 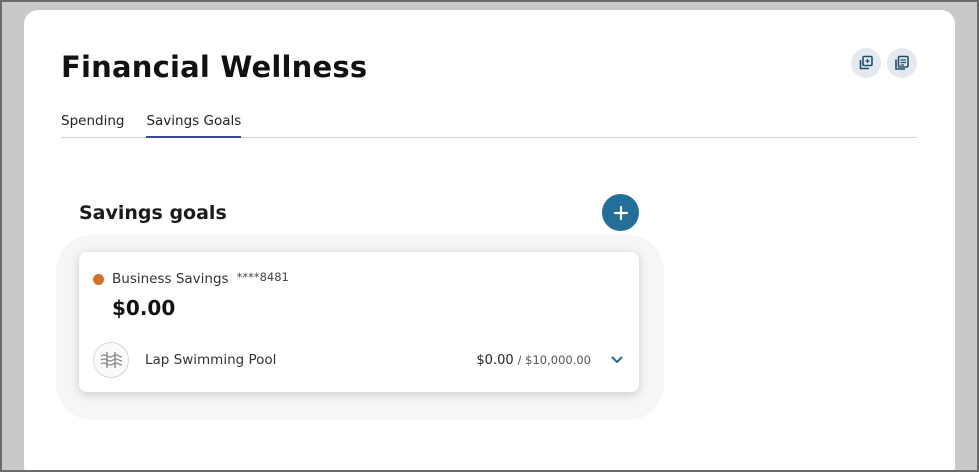 I want to click on expand-goal-button, so click(x=617, y=360).